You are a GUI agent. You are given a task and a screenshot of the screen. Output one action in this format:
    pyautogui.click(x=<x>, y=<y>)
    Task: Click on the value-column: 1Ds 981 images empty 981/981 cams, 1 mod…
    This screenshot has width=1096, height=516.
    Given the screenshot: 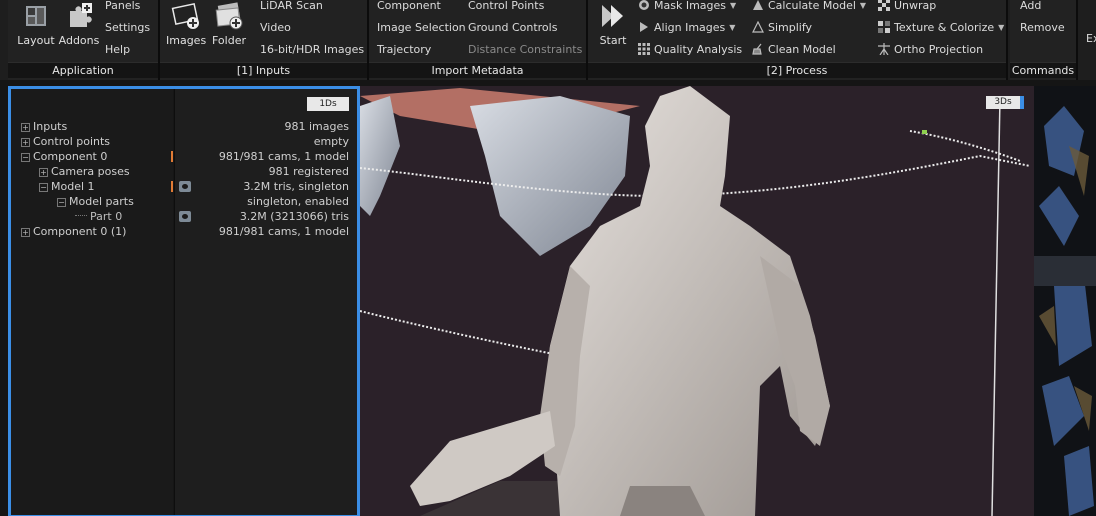 What is the action you would take?
    pyautogui.click(x=264, y=302)
    